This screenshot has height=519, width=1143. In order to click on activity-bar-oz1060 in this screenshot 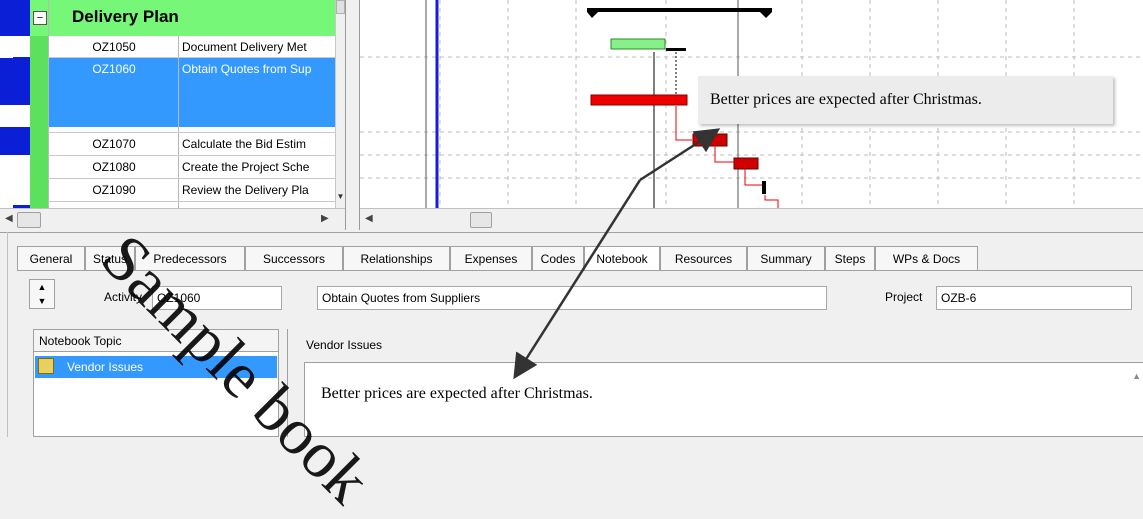, I will do `click(639, 100)`.